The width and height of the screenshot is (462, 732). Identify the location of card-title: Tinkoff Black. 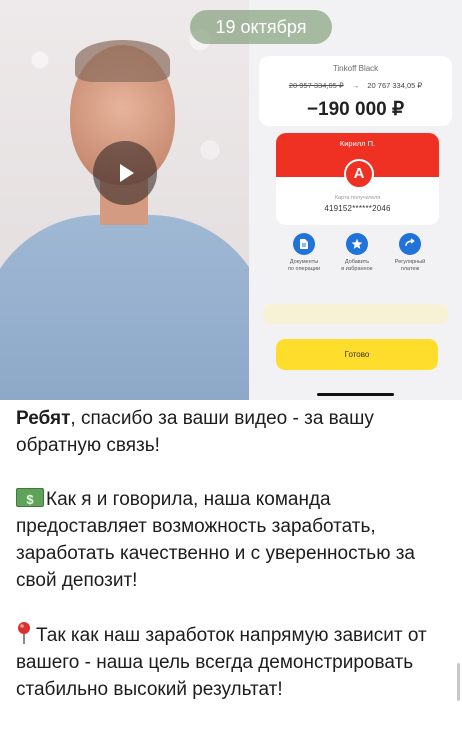
(355, 68).